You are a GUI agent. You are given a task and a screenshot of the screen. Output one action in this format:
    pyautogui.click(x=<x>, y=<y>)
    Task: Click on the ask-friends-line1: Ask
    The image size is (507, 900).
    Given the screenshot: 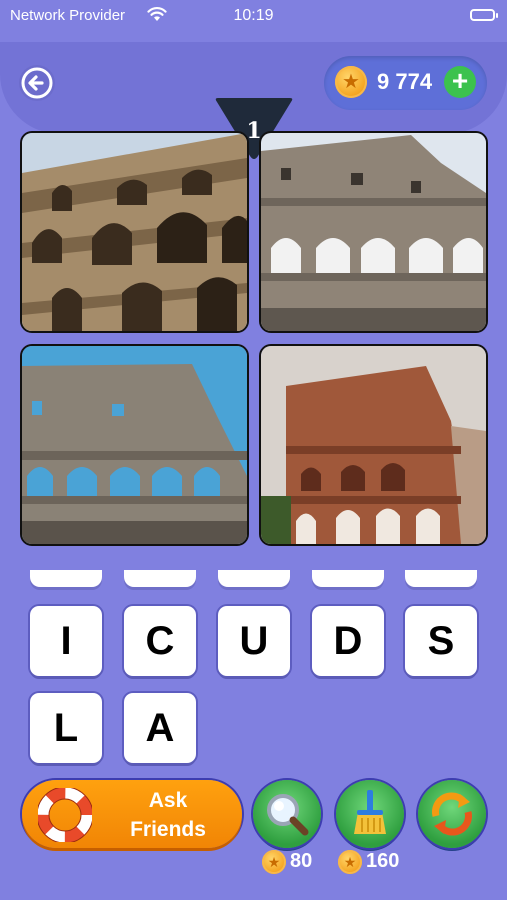 What is the action you would take?
    pyautogui.click(x=168, y=800)
    